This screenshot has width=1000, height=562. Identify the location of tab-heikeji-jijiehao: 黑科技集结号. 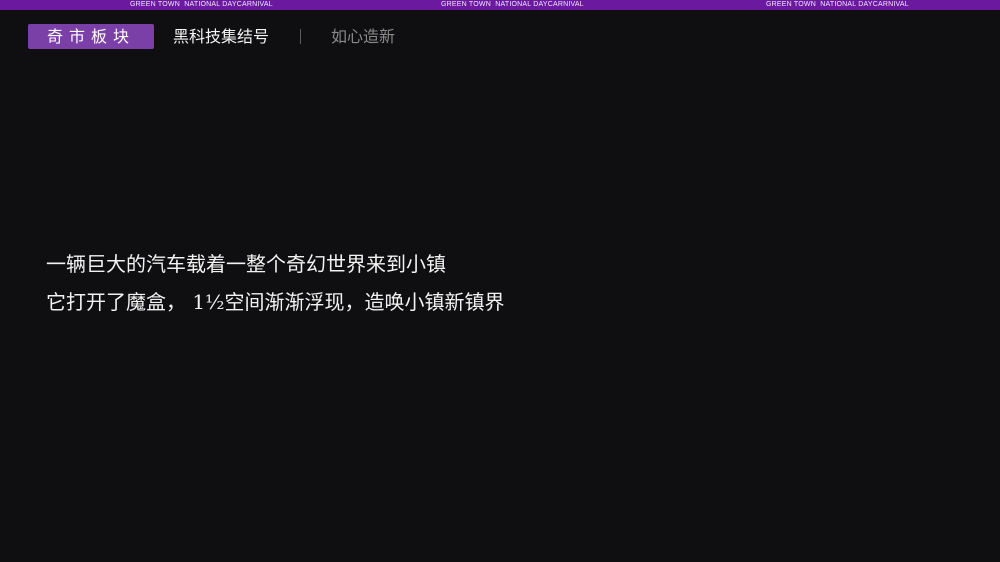
(221, 36).